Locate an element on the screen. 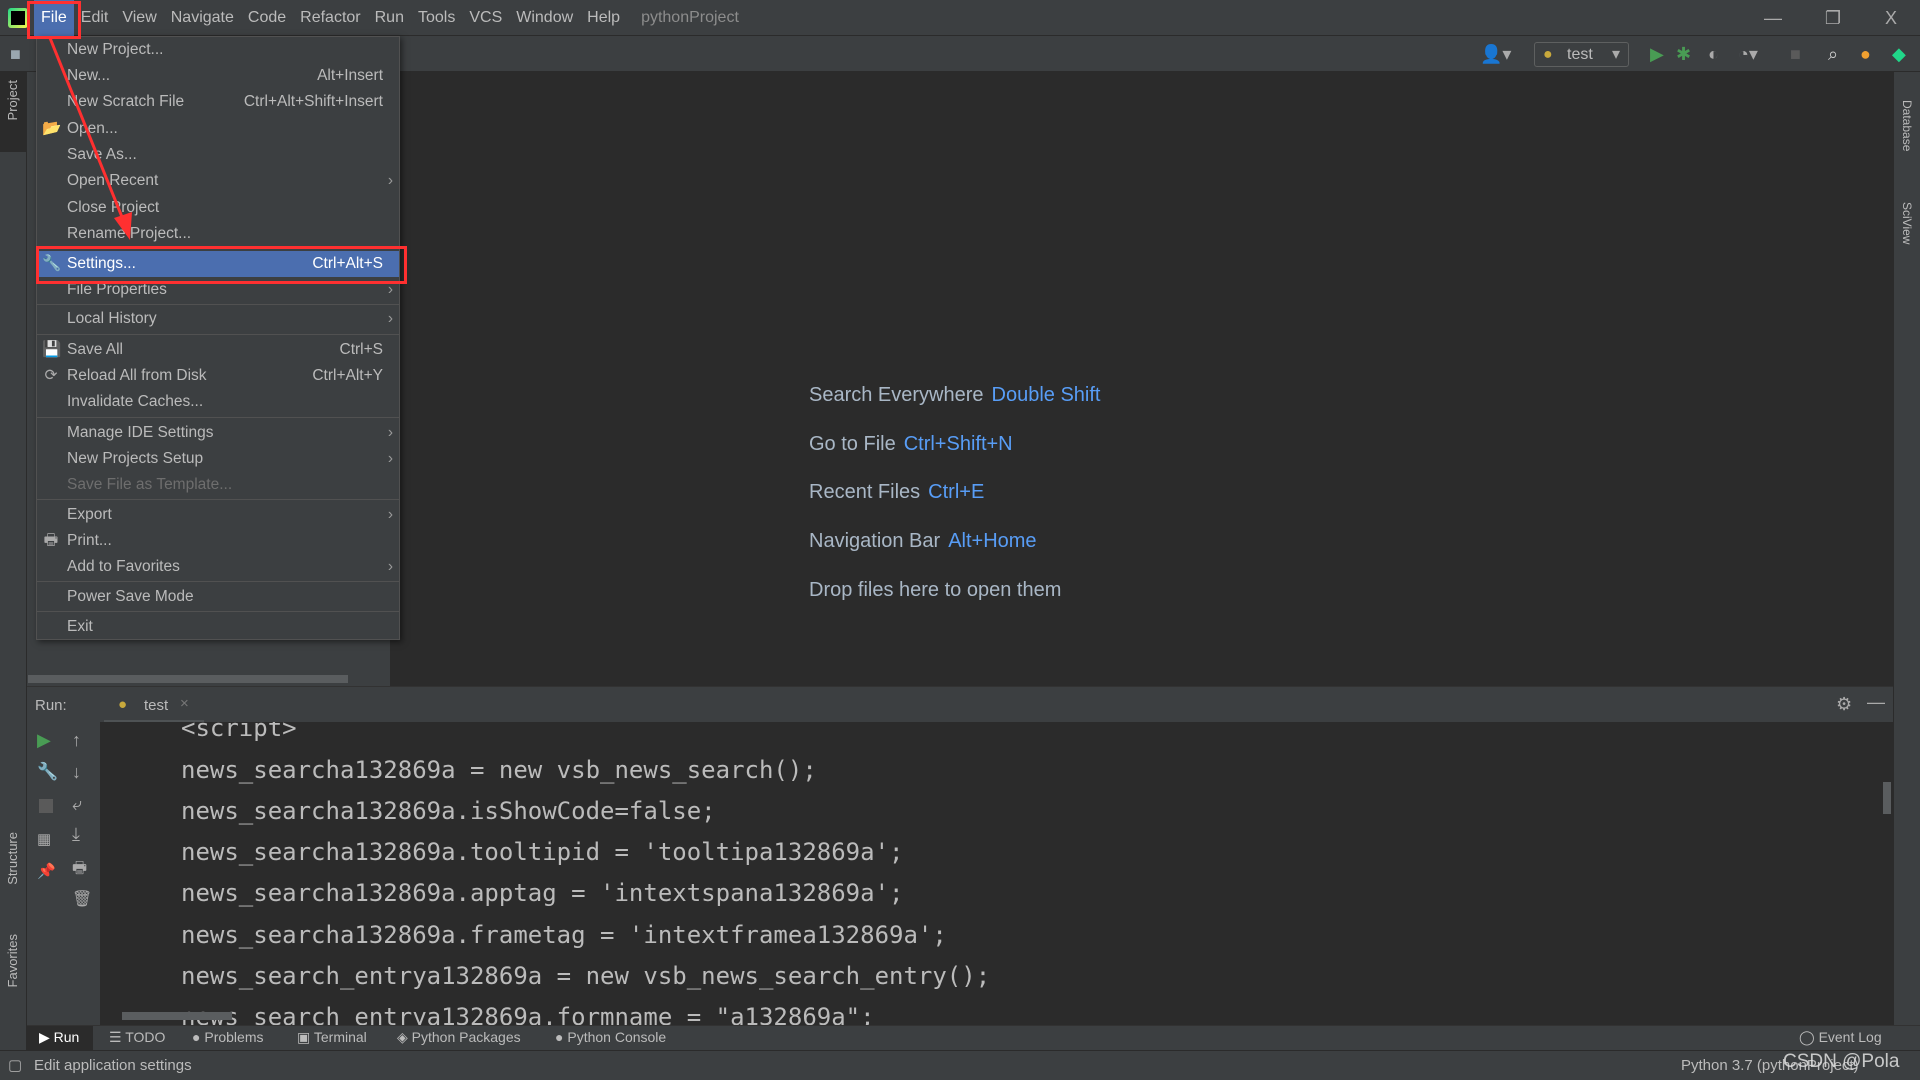  run-label: Run: is located at coordinates (51, 705).